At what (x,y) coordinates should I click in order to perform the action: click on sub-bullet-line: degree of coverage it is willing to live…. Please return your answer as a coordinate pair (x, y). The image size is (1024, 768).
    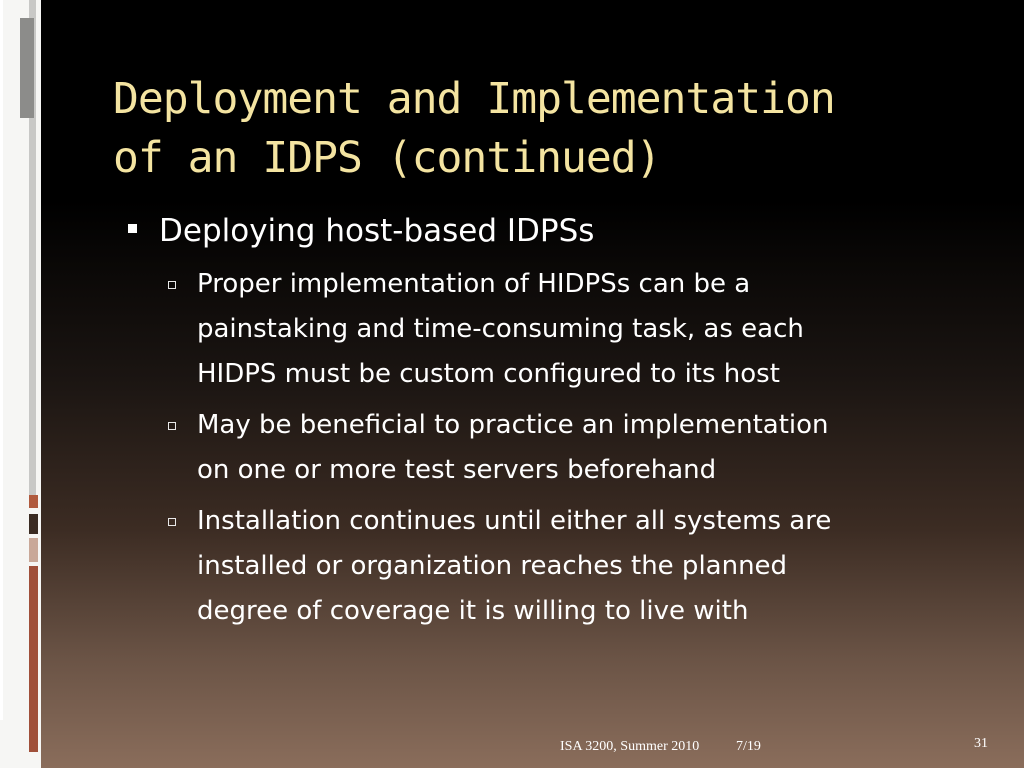
    Looking at the image, I should click on (473, 611).